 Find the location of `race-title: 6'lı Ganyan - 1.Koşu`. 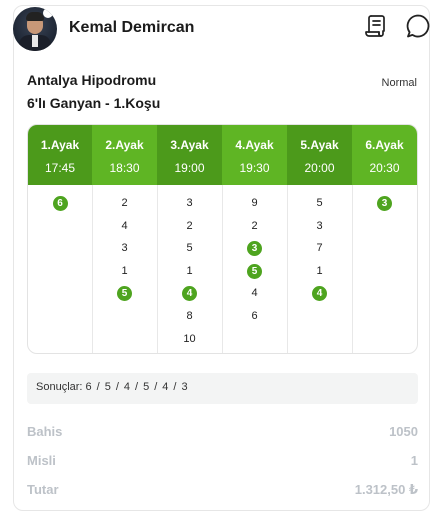

race-title: 6'lı Ganyan - 1.Koşu is located at coordinates (94, 103).